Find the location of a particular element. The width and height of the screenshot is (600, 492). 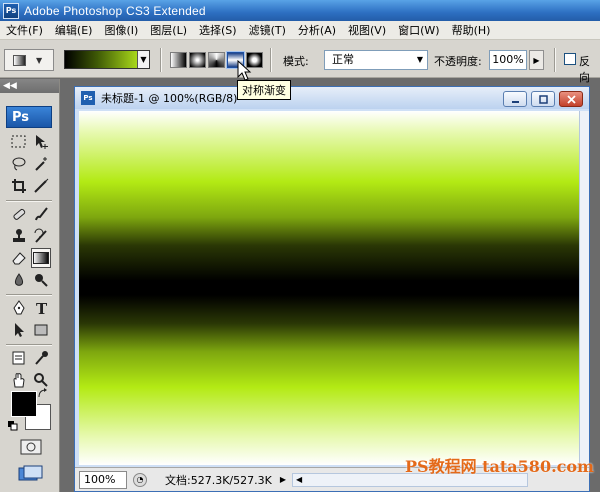

dodge-tool is located at coordinates (41, 280).